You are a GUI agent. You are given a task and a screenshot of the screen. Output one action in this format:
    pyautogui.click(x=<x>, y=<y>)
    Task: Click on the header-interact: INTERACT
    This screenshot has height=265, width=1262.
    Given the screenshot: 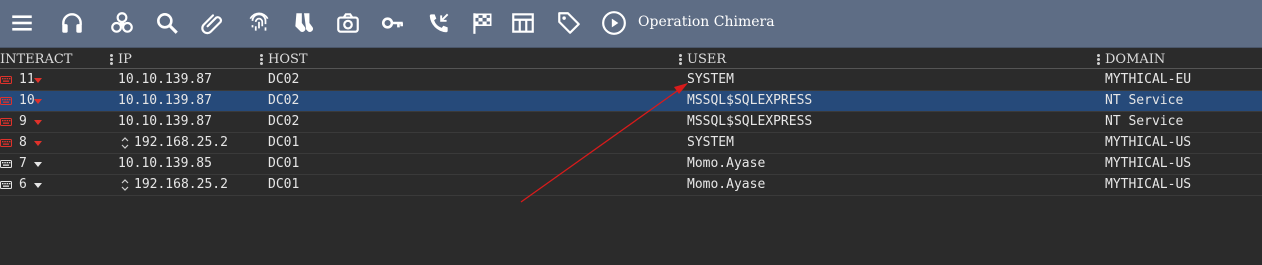 What is the action you would take?
    pyautogui.click(x=36, y=59)
    